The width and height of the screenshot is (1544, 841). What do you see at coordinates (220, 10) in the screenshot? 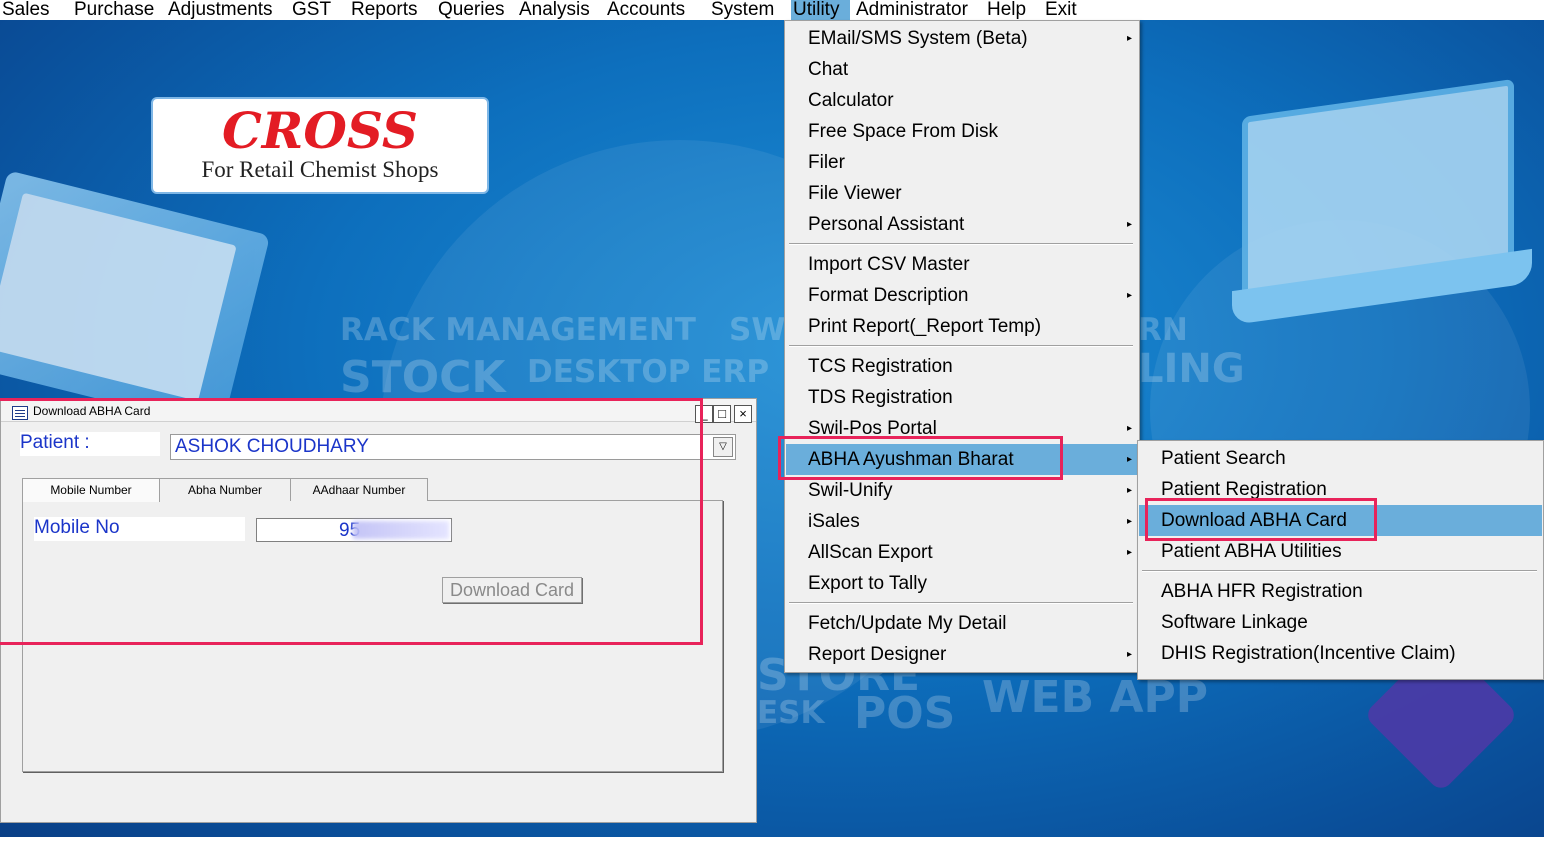
I see `menu-adjustments: Adjustments` at bounding box center [220, 10].